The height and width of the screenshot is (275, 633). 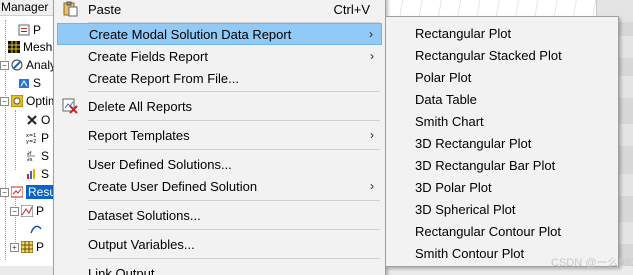 I want to click on shortcut-text: Ctrl+V, so click(x=351, y=9).